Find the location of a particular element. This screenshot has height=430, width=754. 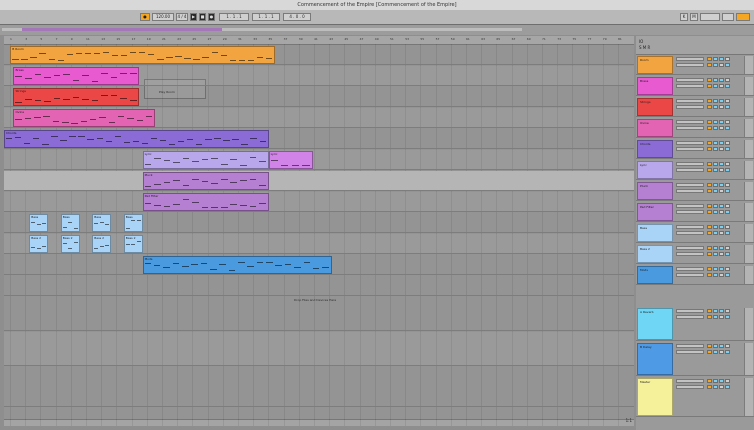

clip: Brass is located at coordinates (76, 76).